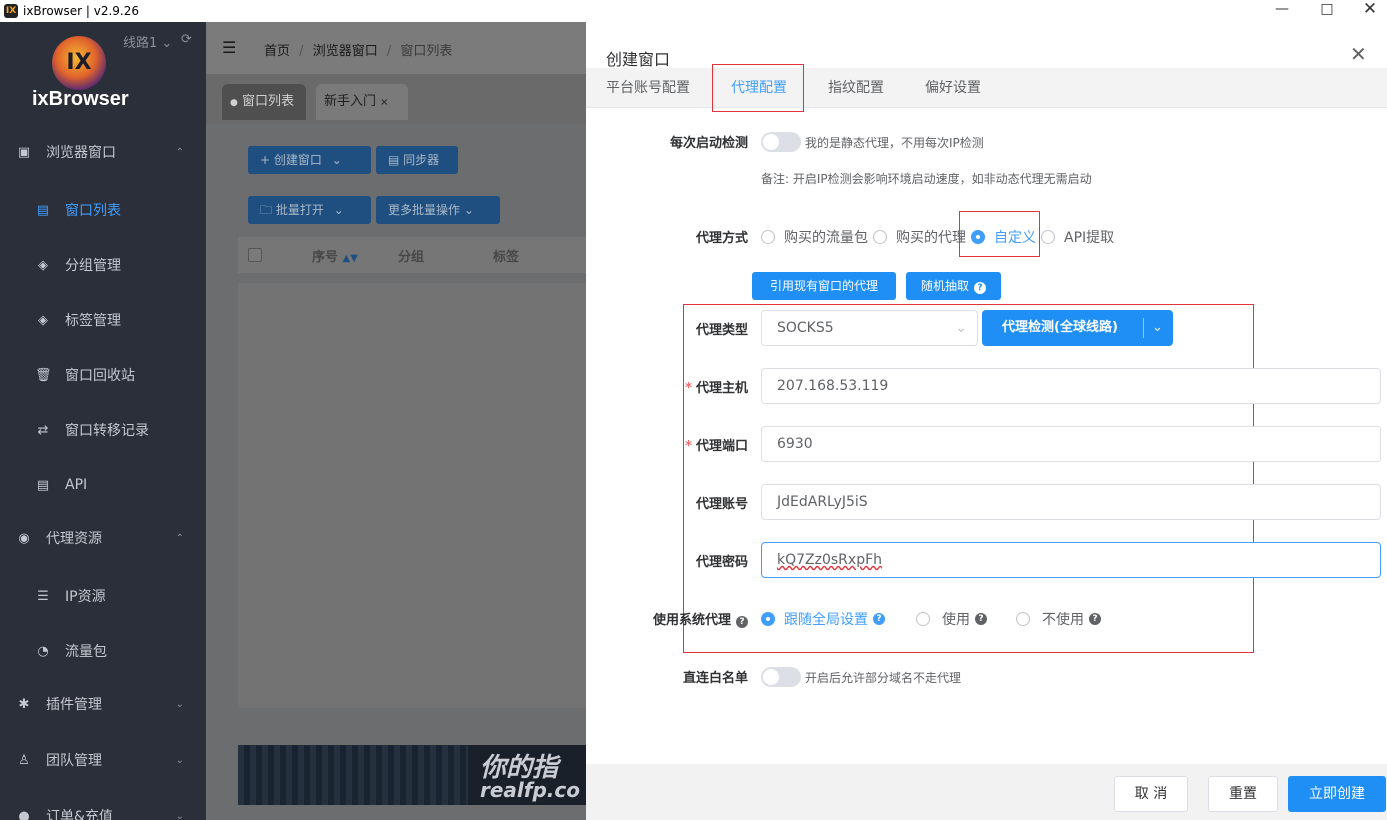 The image size is (1387, 820). I want to click on proxy-password-label: 代理密码, so click(721, 562).